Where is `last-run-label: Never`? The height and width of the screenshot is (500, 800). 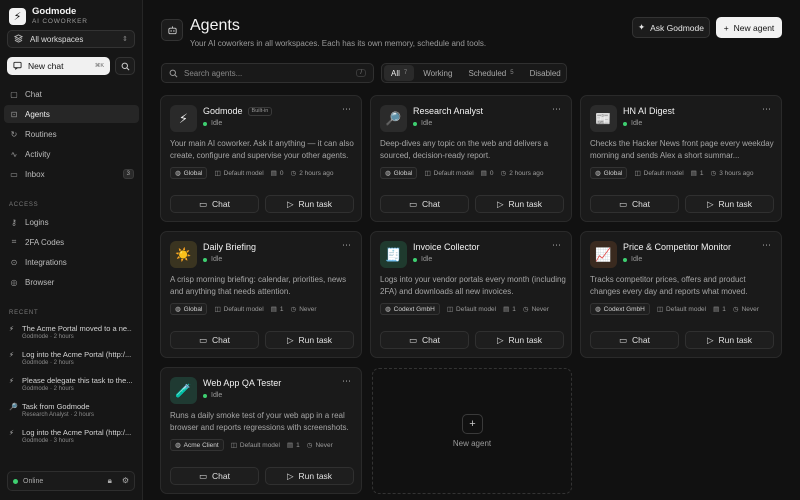 last-run-label: Never is located at coordinates (540, 309).